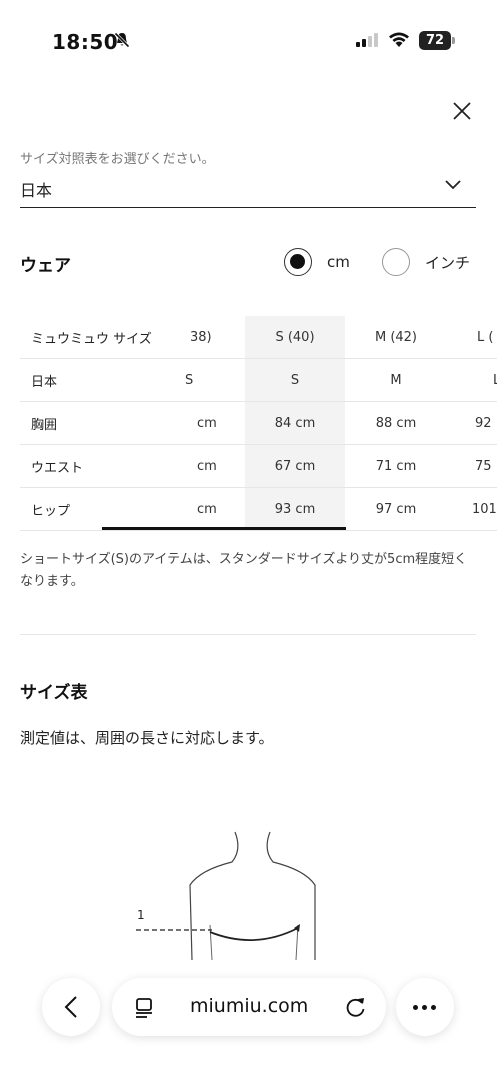 This screenshot has width=497, height=1080. I want to click on size-chart-description: 測定値は、周囲の長さに対応します。, so click(147, 738).